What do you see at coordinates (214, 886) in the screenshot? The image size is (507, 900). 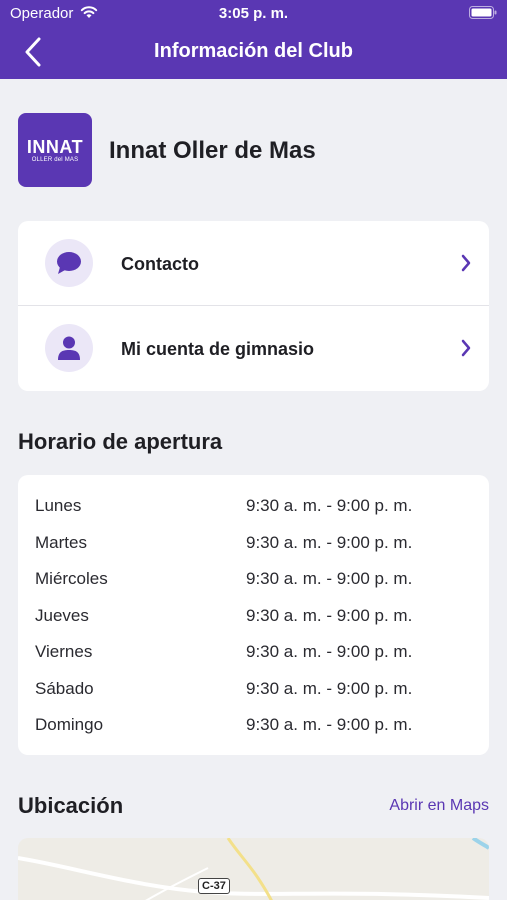 I see `road-label: C-37` at bounding box center [214, 886].